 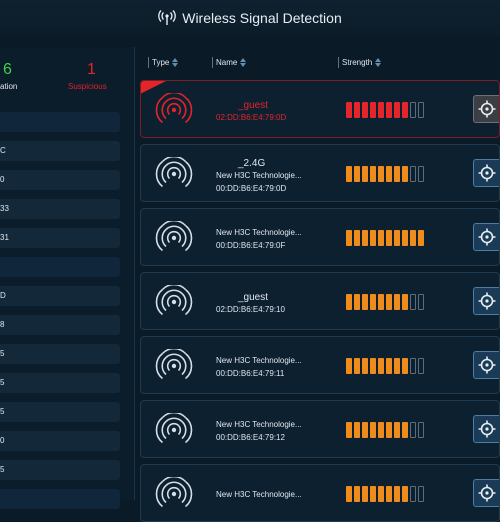 I want to click on column-name: Name, so click(x=229, y=62).